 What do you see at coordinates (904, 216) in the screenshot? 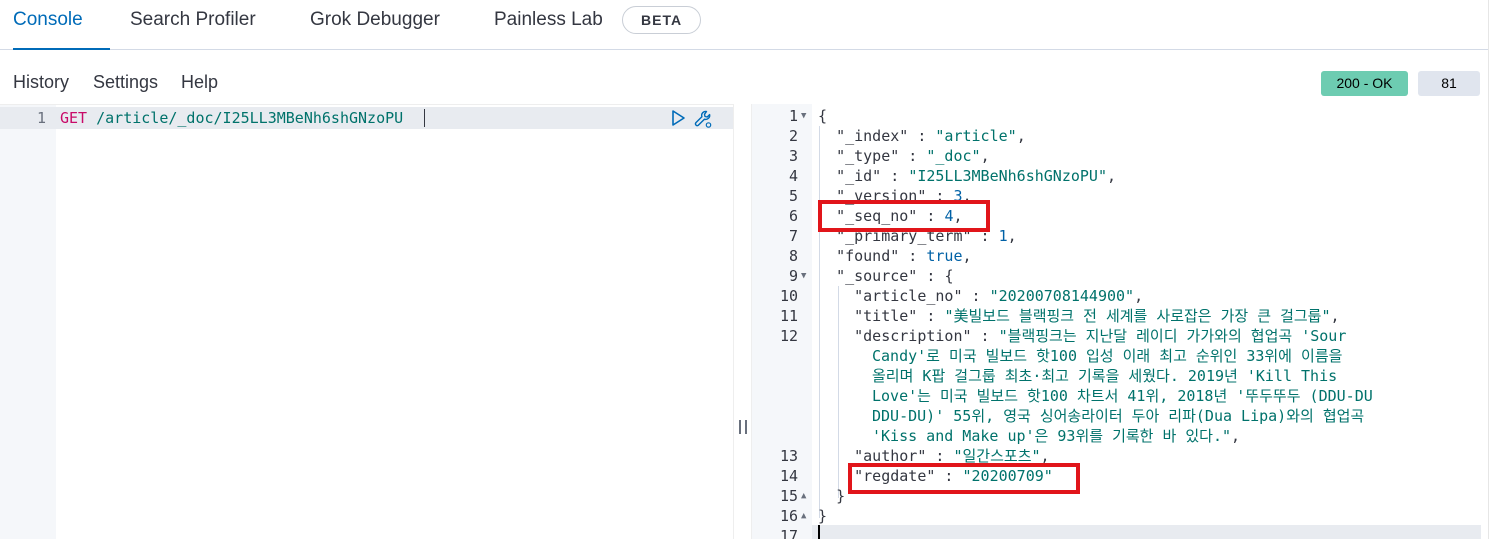
I see `seq-no-highlight-box` at bounding box center [904, 216].